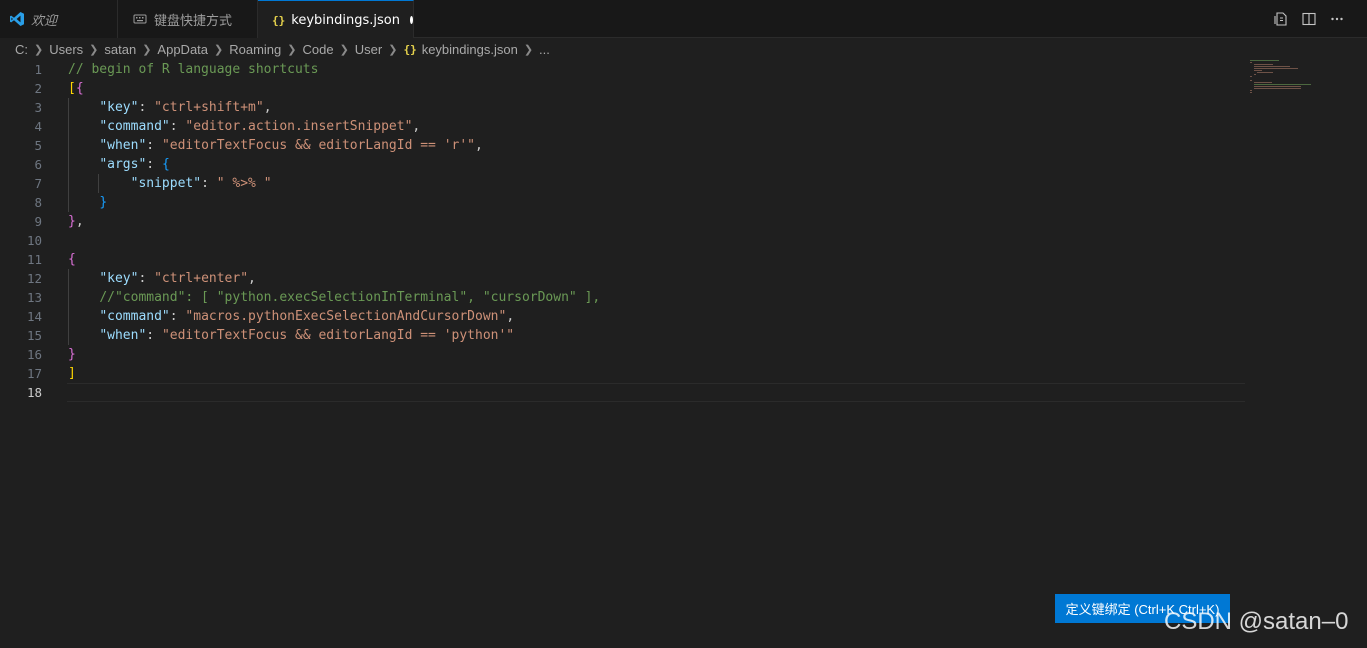 The image size is (1367, 648). Describe the element at coordinates (1256, 621) in the screenshot. I see `watermark: CSDN @satan–0` at that location.